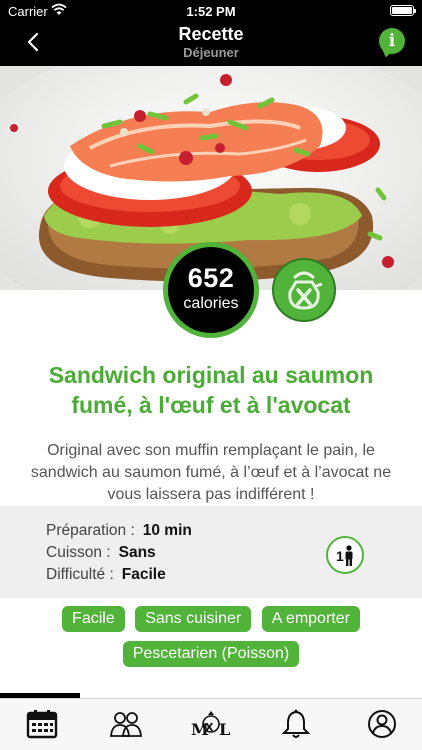 The width and height of the screenshot is (422, 750). I want to click on calendar-icon, so click(42, 724).